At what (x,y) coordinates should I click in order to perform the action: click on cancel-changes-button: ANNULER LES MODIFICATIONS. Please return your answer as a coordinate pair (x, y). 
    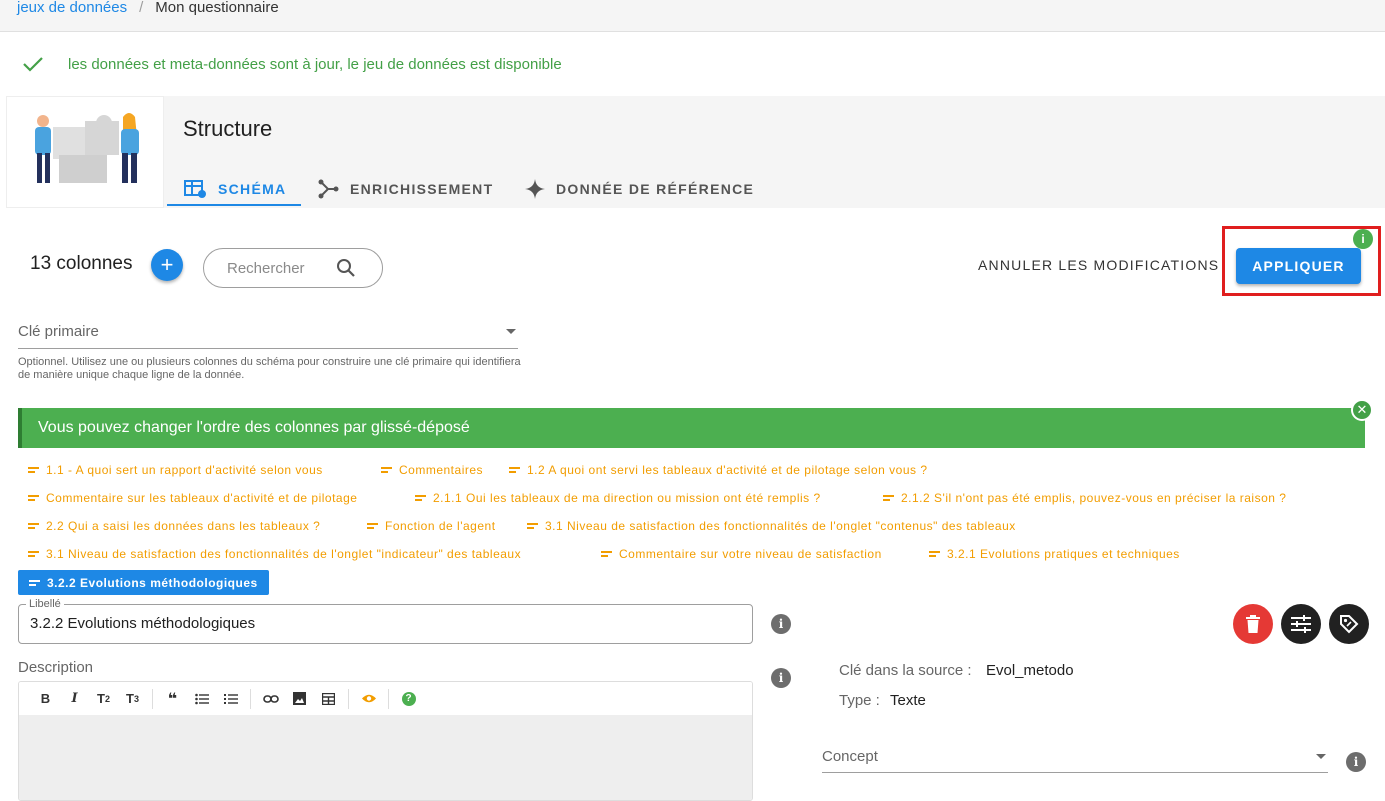
    Looking at the image, I should click on (1098, 265).